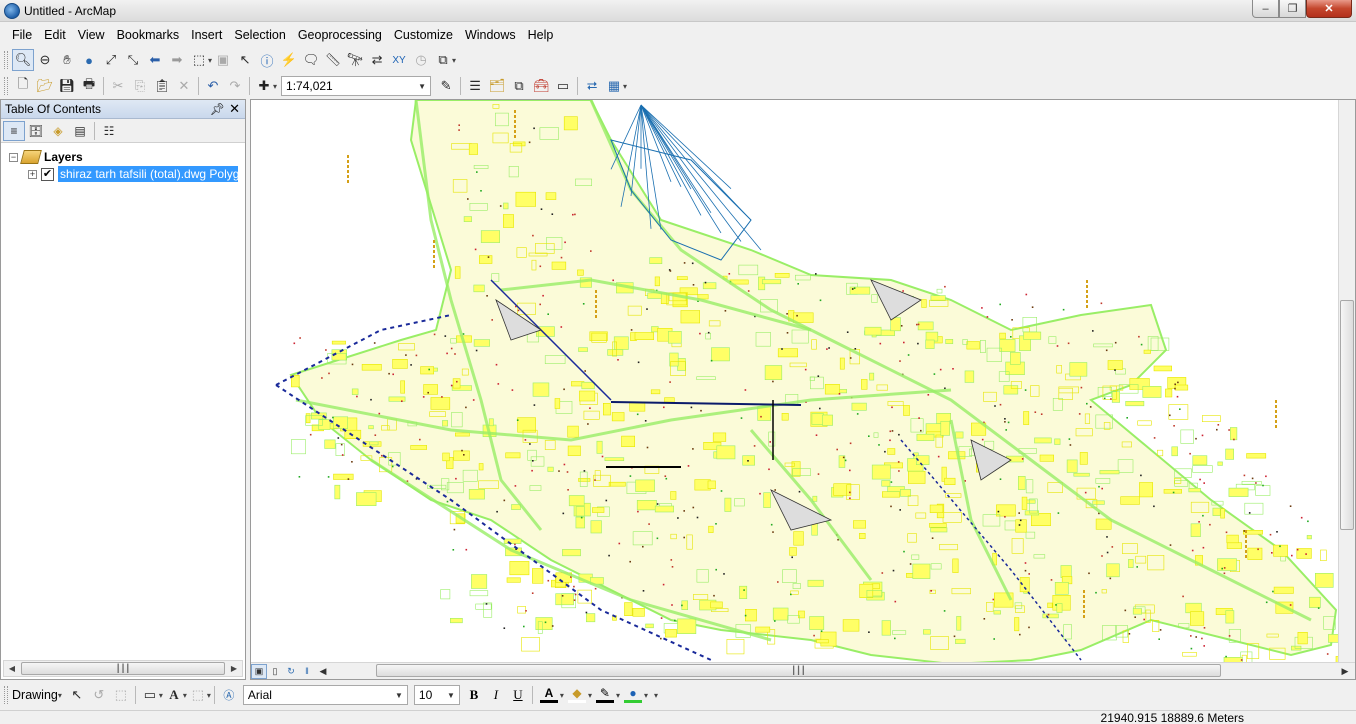 The image size is (1356, 724). Describe the element at coordinates (121, 695) in the screenshot. I see `zoom-to-selected-elements-icon: ⬚` at that location.